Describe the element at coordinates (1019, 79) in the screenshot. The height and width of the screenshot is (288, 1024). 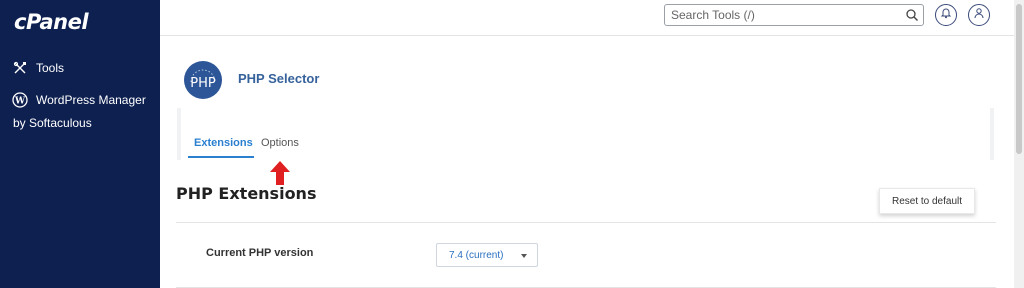
I see `scrollbar-thumb` at that location.